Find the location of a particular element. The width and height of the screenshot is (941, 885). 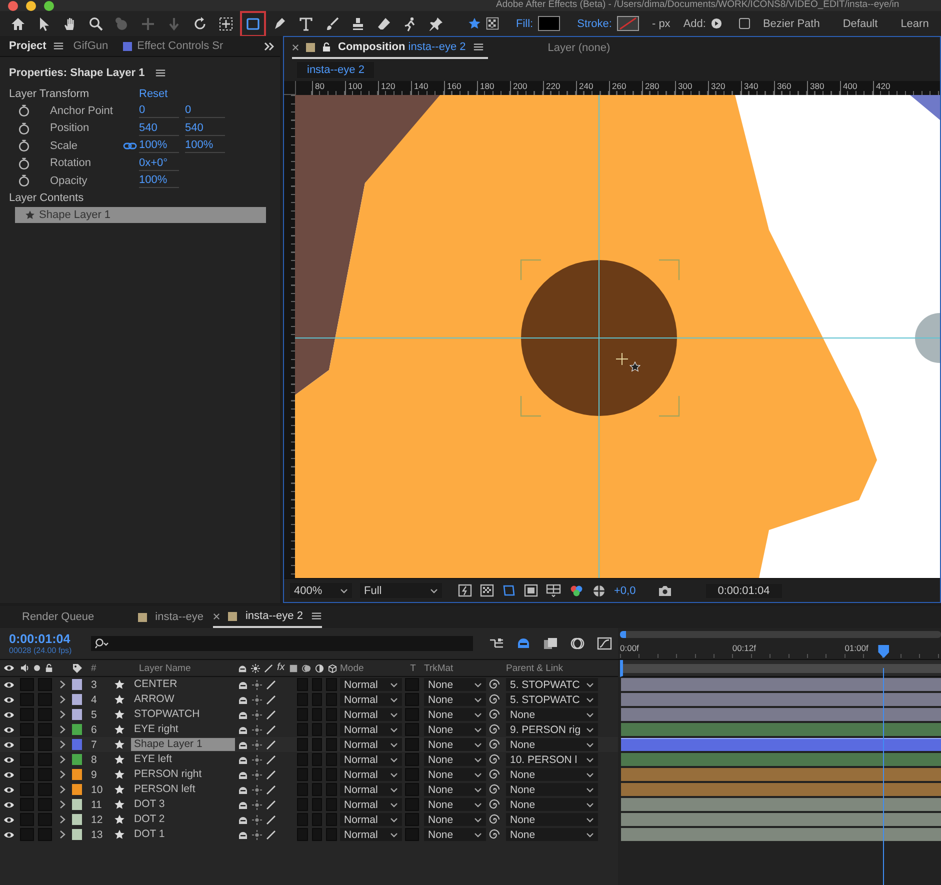

workspace-tab: Learn is located at coordinates (914, 24).